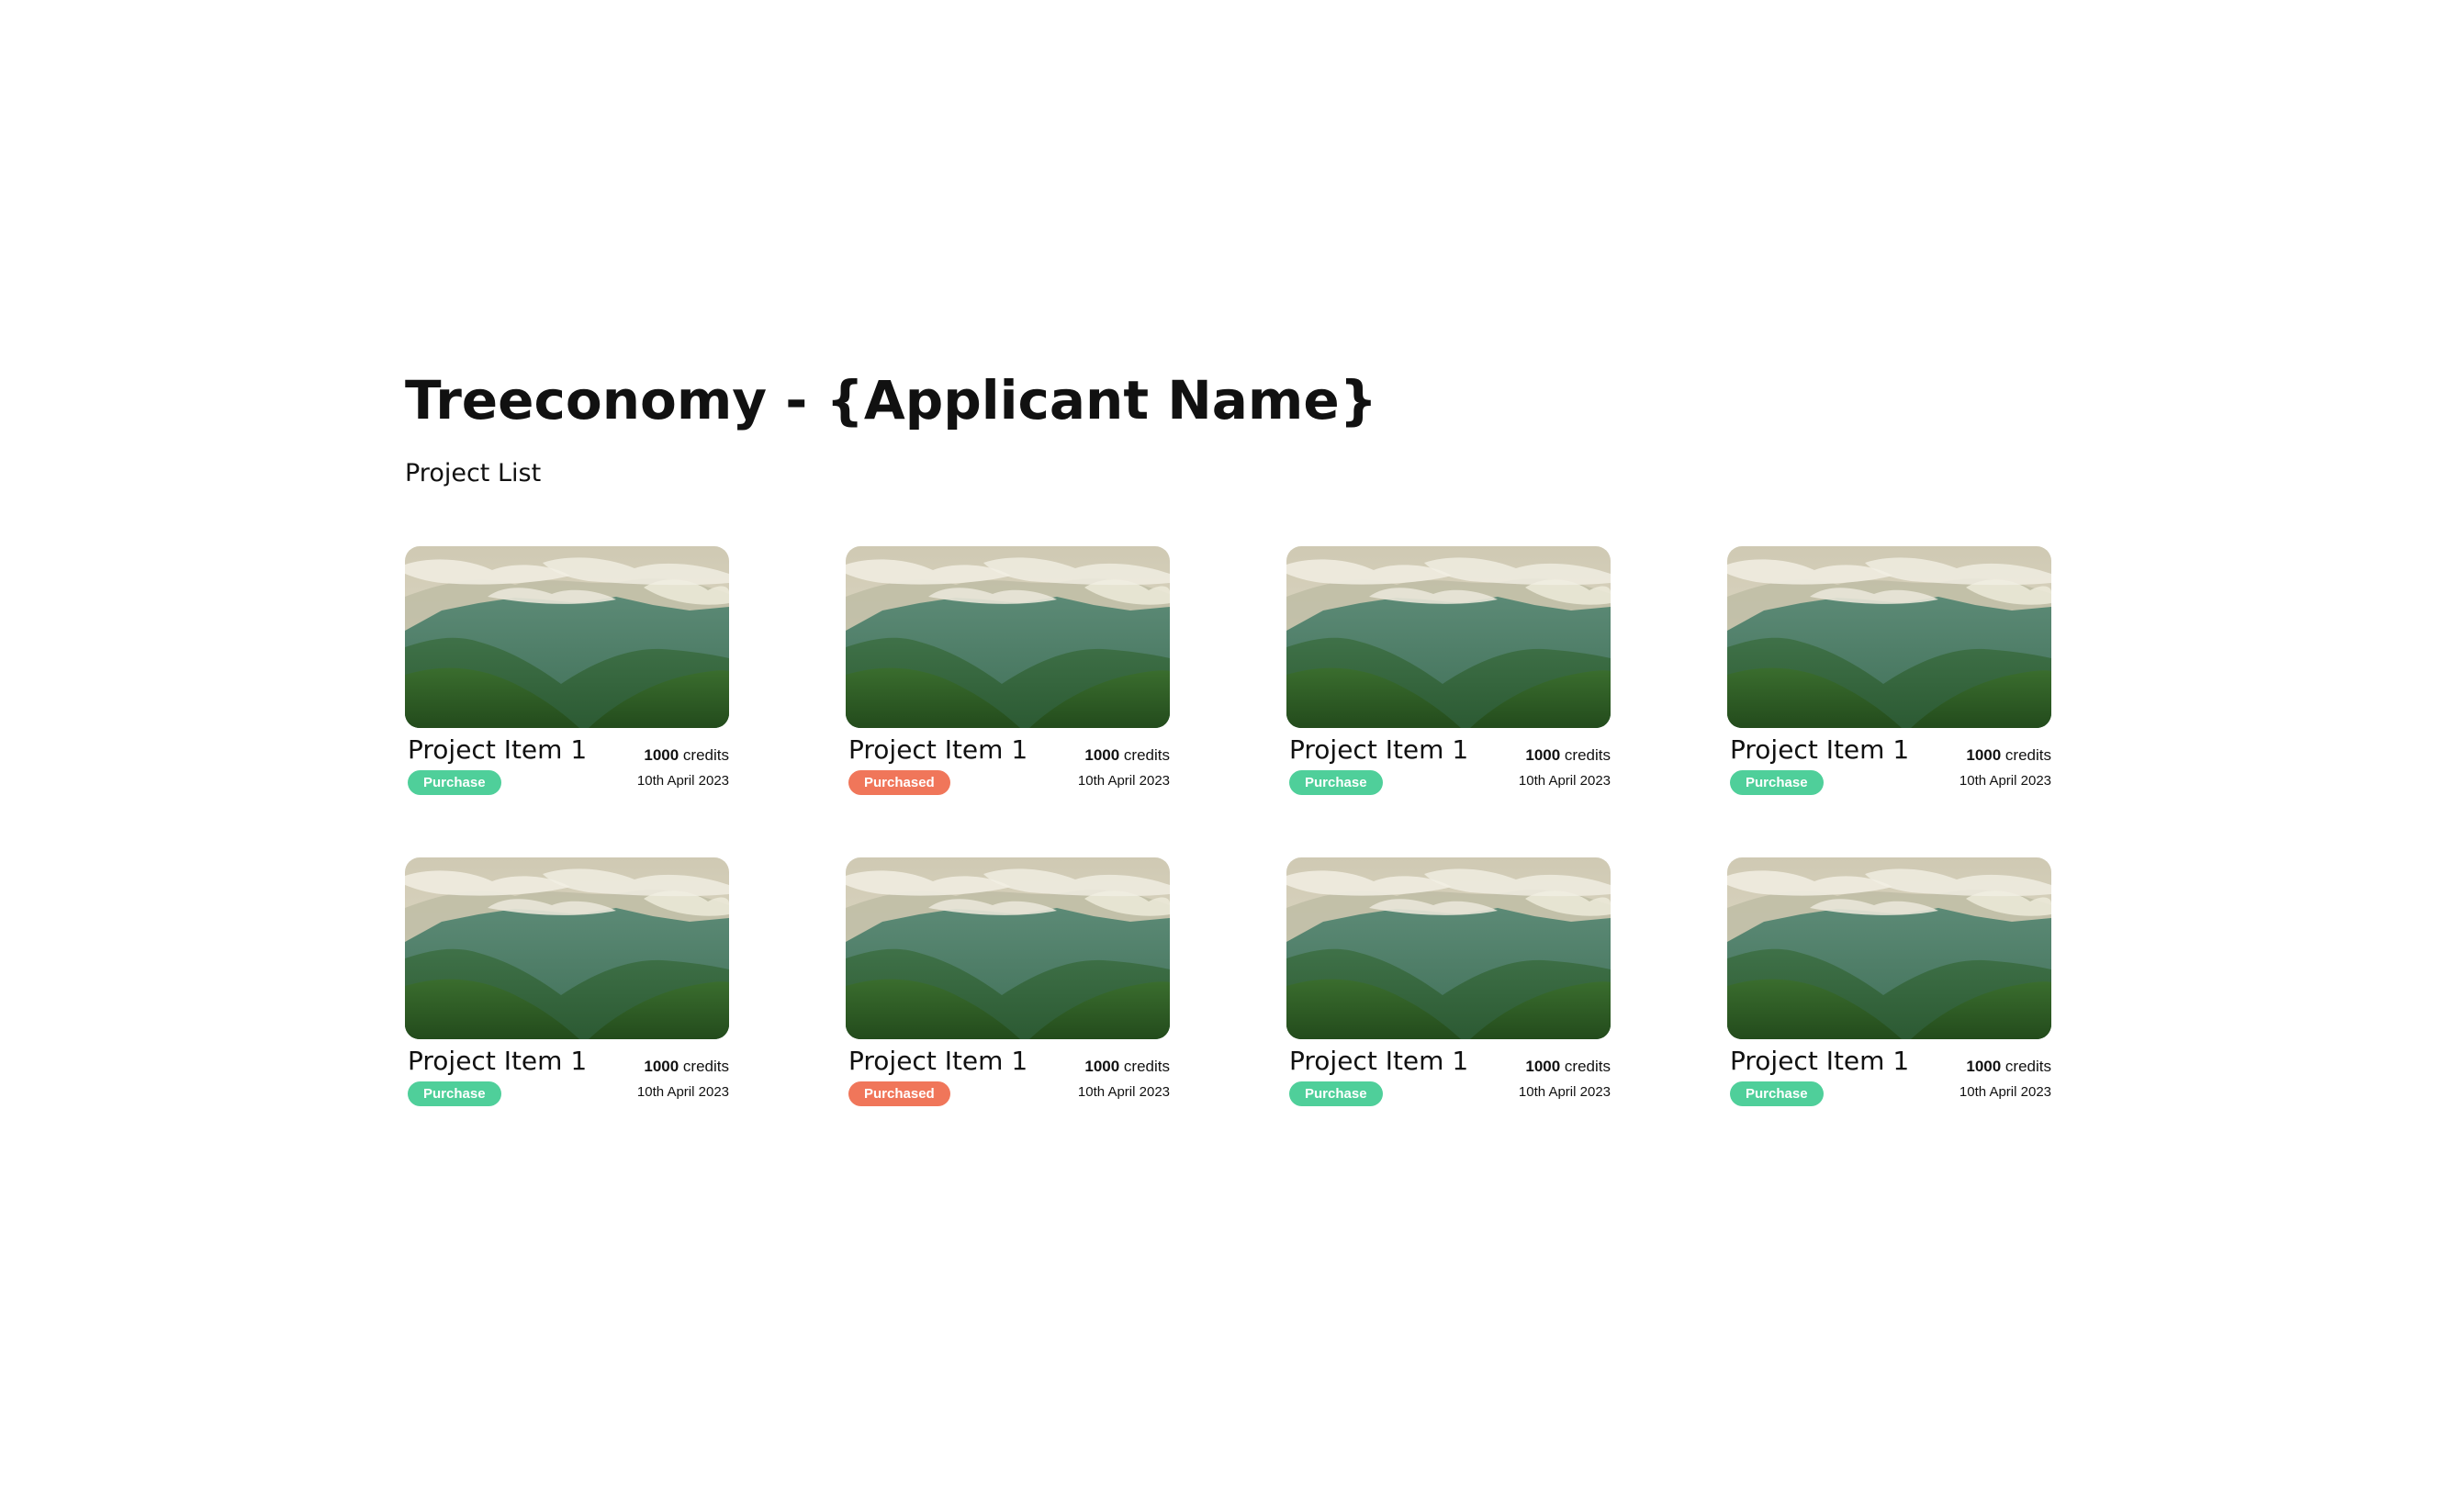 The image size is (2448, 1512). I want to click on page-subtitle: Project List, so click(473, 473).